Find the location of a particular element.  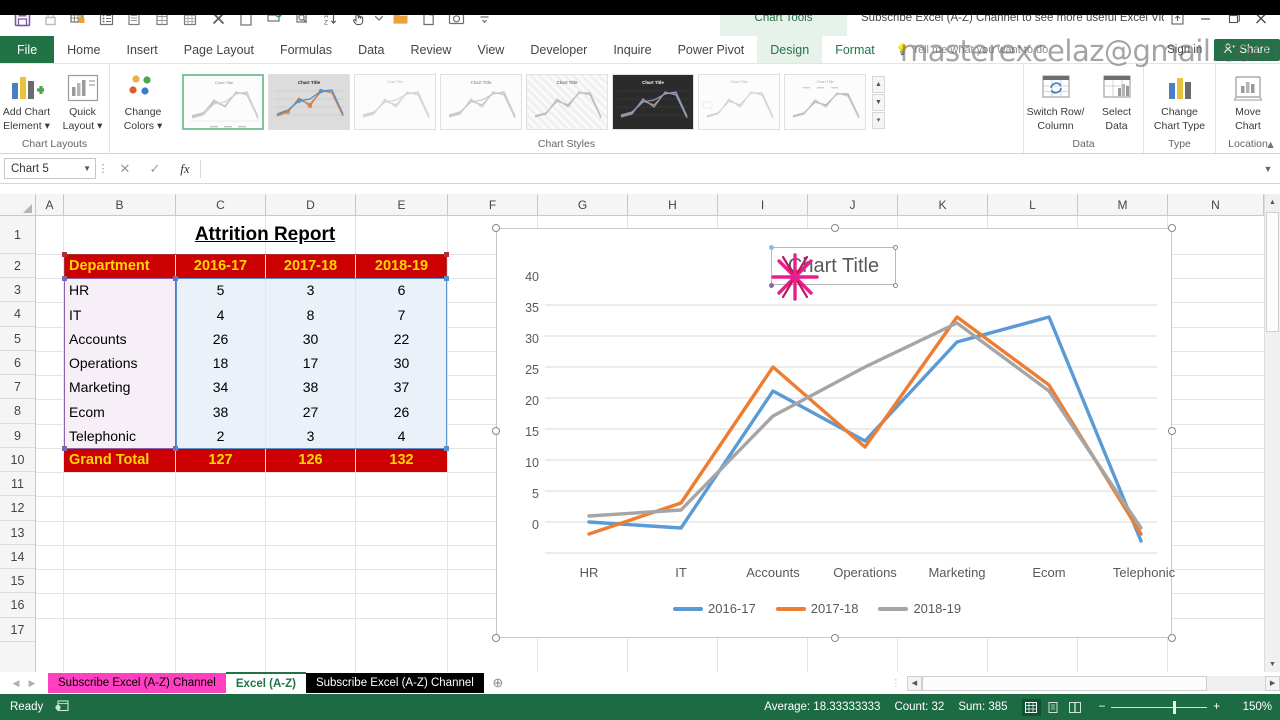

table-row: Marketing is located at coordinates (119, 387).